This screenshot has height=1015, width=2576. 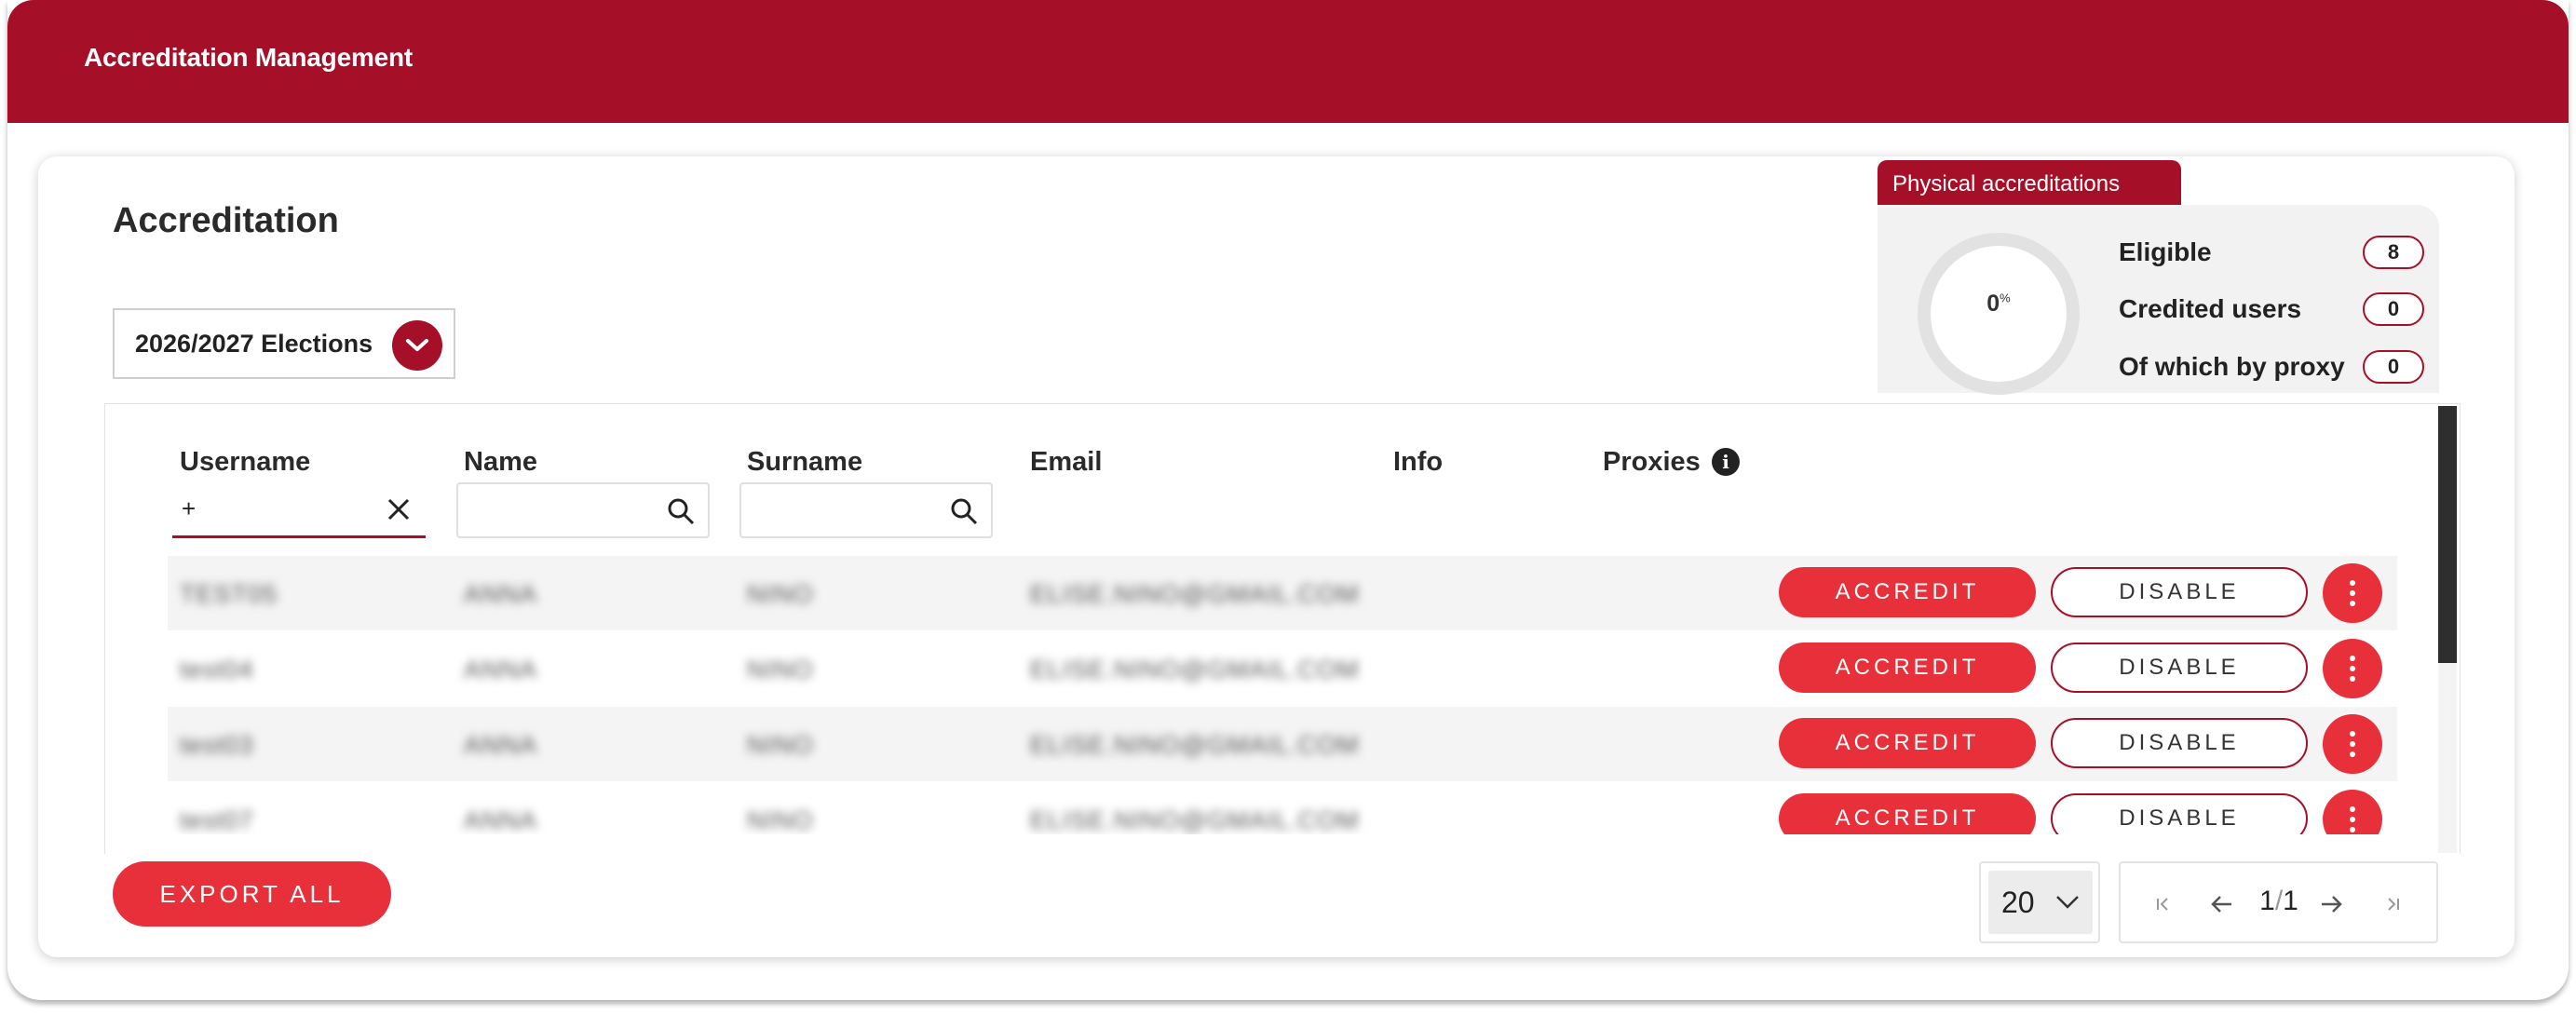 I want to click on page-size-select: 20, so click(x=2040, y=902).